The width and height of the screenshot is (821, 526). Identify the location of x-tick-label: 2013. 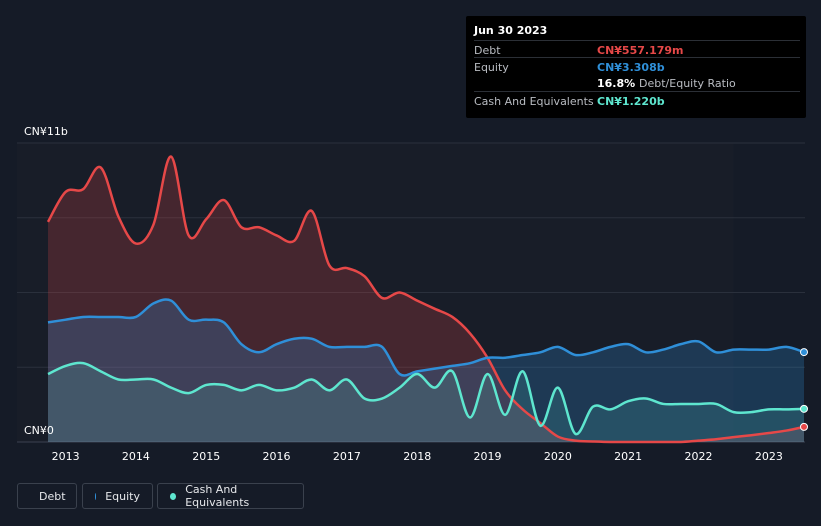
(65, 456).